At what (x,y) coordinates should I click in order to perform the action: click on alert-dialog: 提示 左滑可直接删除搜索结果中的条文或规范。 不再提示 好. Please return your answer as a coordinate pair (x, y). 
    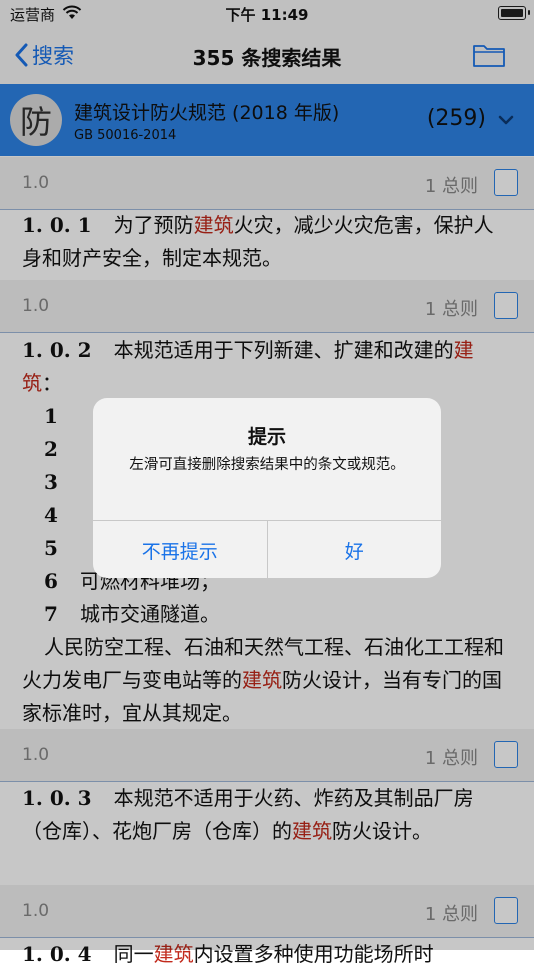
    Looking at the image, I should click on (267, 488).